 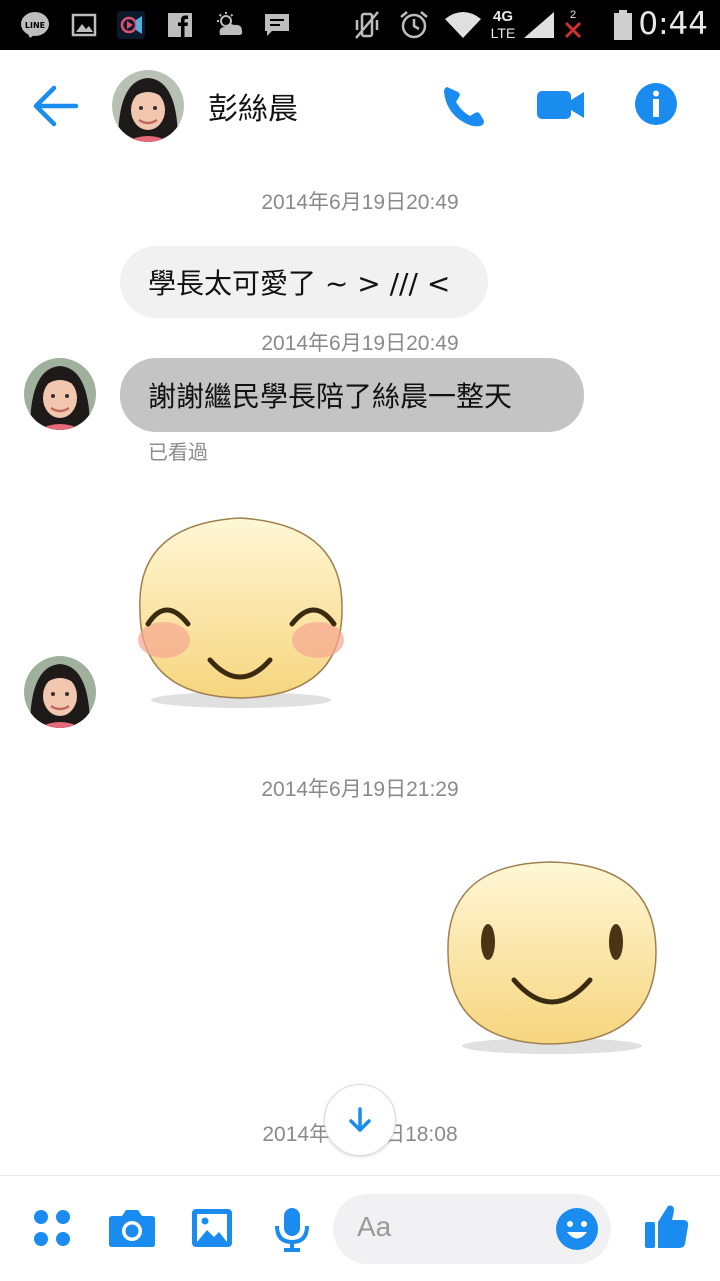 I want to click on network-type-label: 4G LTE, so click(x=503, y=24).